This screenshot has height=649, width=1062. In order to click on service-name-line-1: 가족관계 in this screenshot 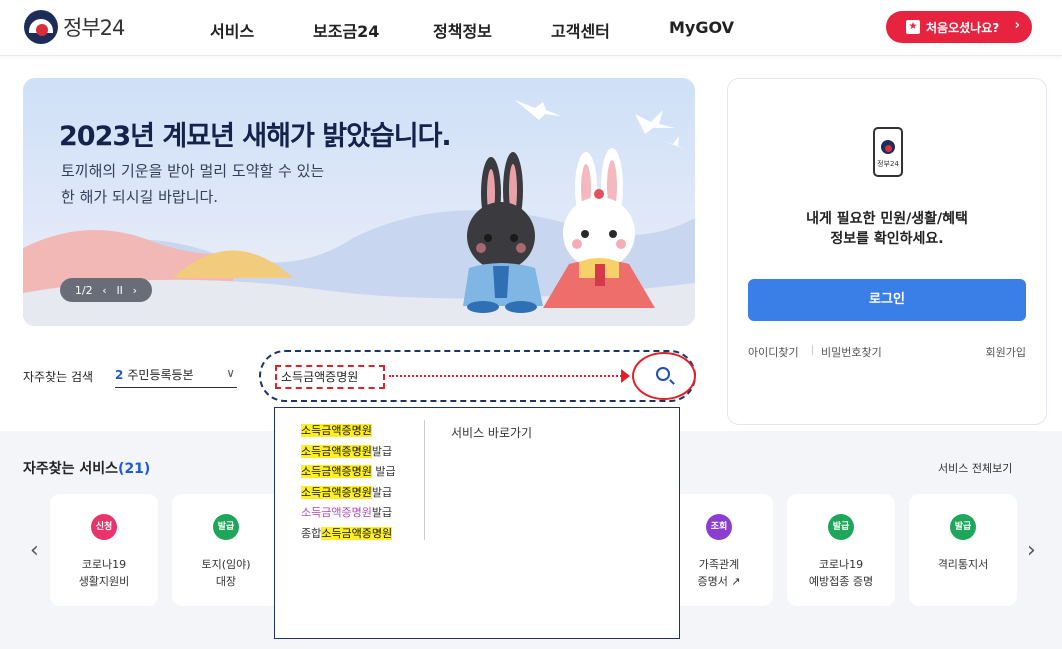, I will do `click(719, 564)`.